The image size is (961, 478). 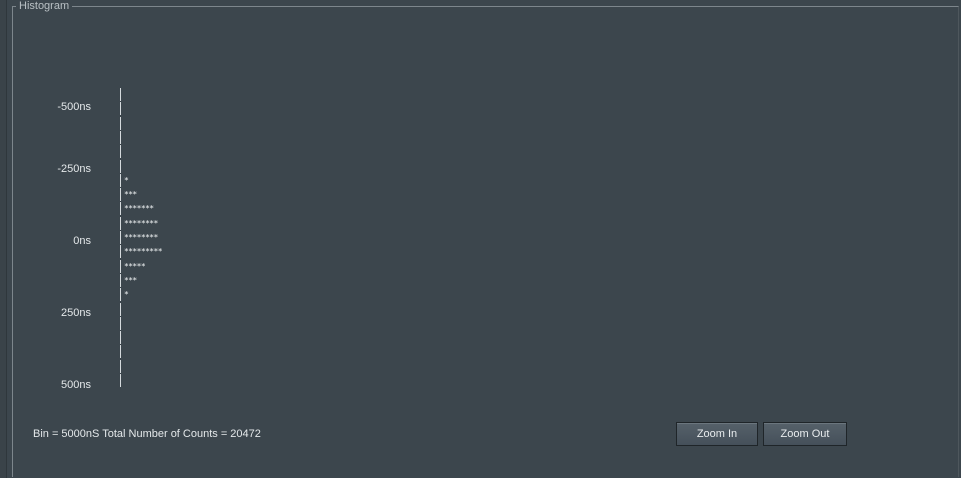 What do you see at coordinates (76, 313) in the screenshot?
I see `y-axis-label: 250ns` at bounding box center [76, 313].